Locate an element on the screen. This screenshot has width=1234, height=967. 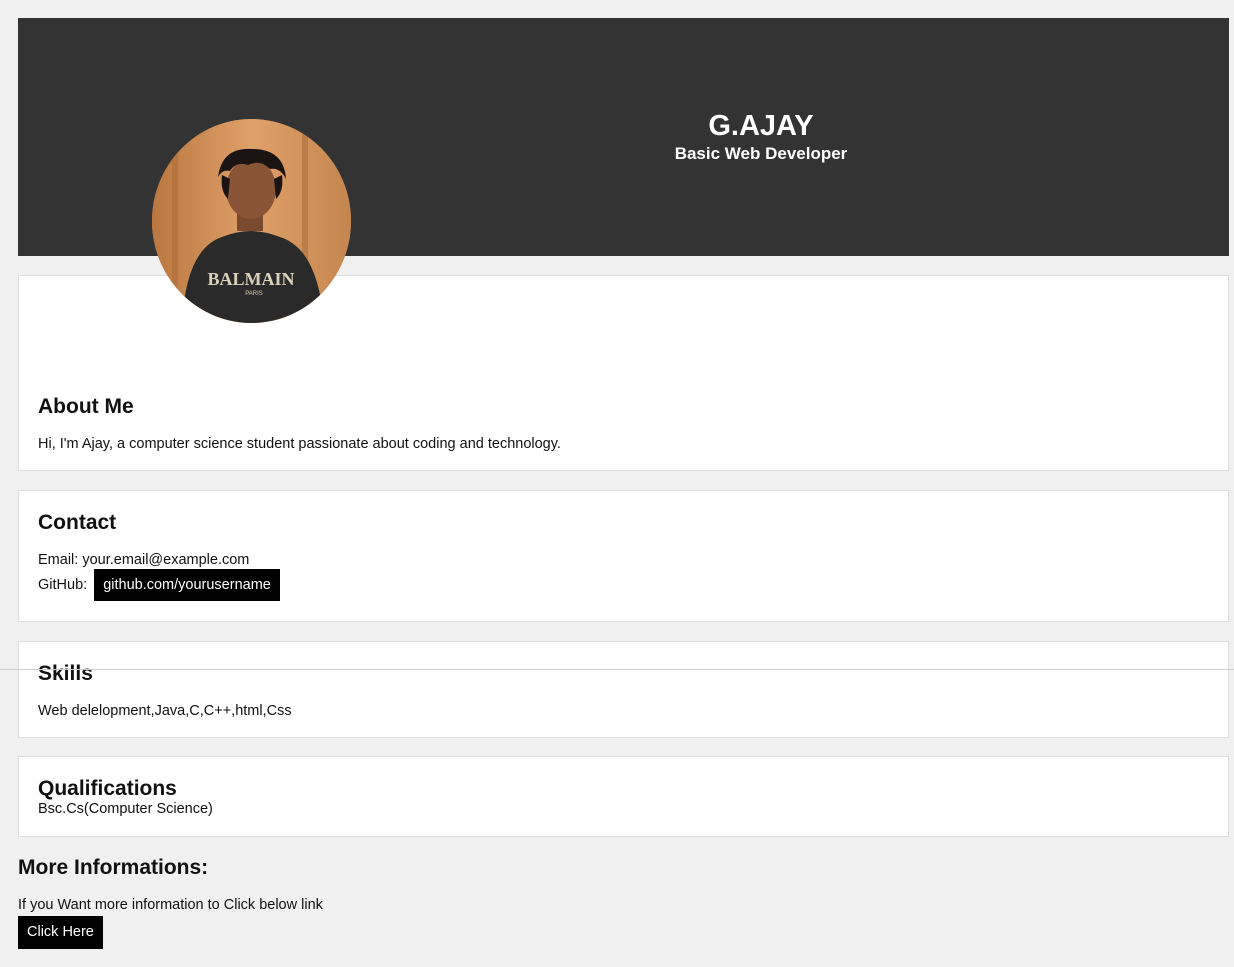
github-label: GitHub: is located at coordinates (63, 584).